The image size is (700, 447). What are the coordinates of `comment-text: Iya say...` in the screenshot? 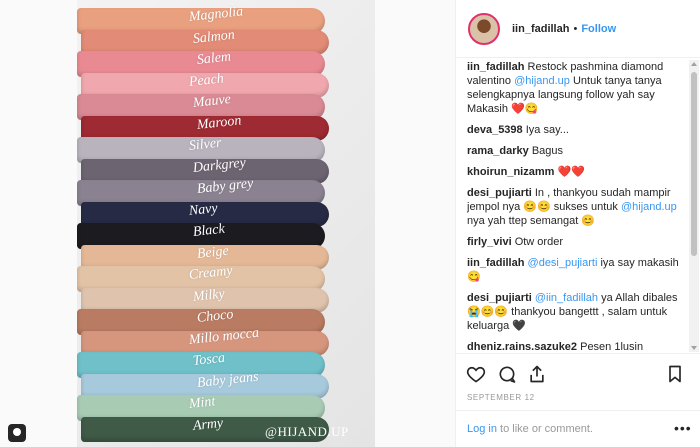 It's located at (545, 130).